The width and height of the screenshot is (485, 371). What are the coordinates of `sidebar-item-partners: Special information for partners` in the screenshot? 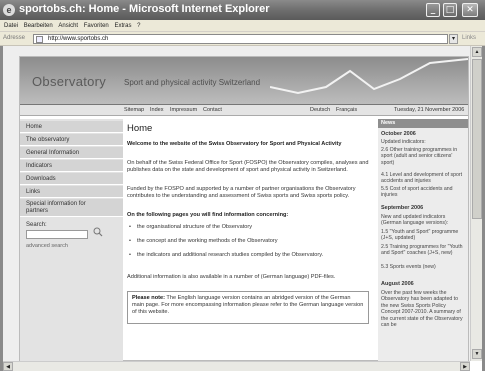 It's located at (71, 208).